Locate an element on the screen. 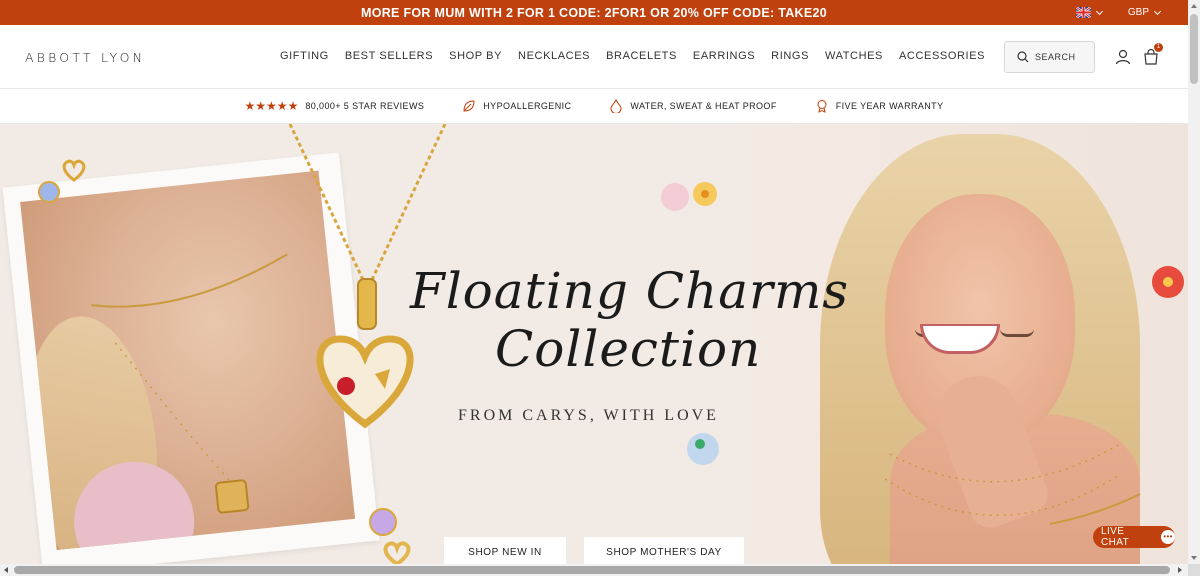 The width and height of the screenshot is (1200, 576). uk-flag-icon is located at coordinates (1083, 12).